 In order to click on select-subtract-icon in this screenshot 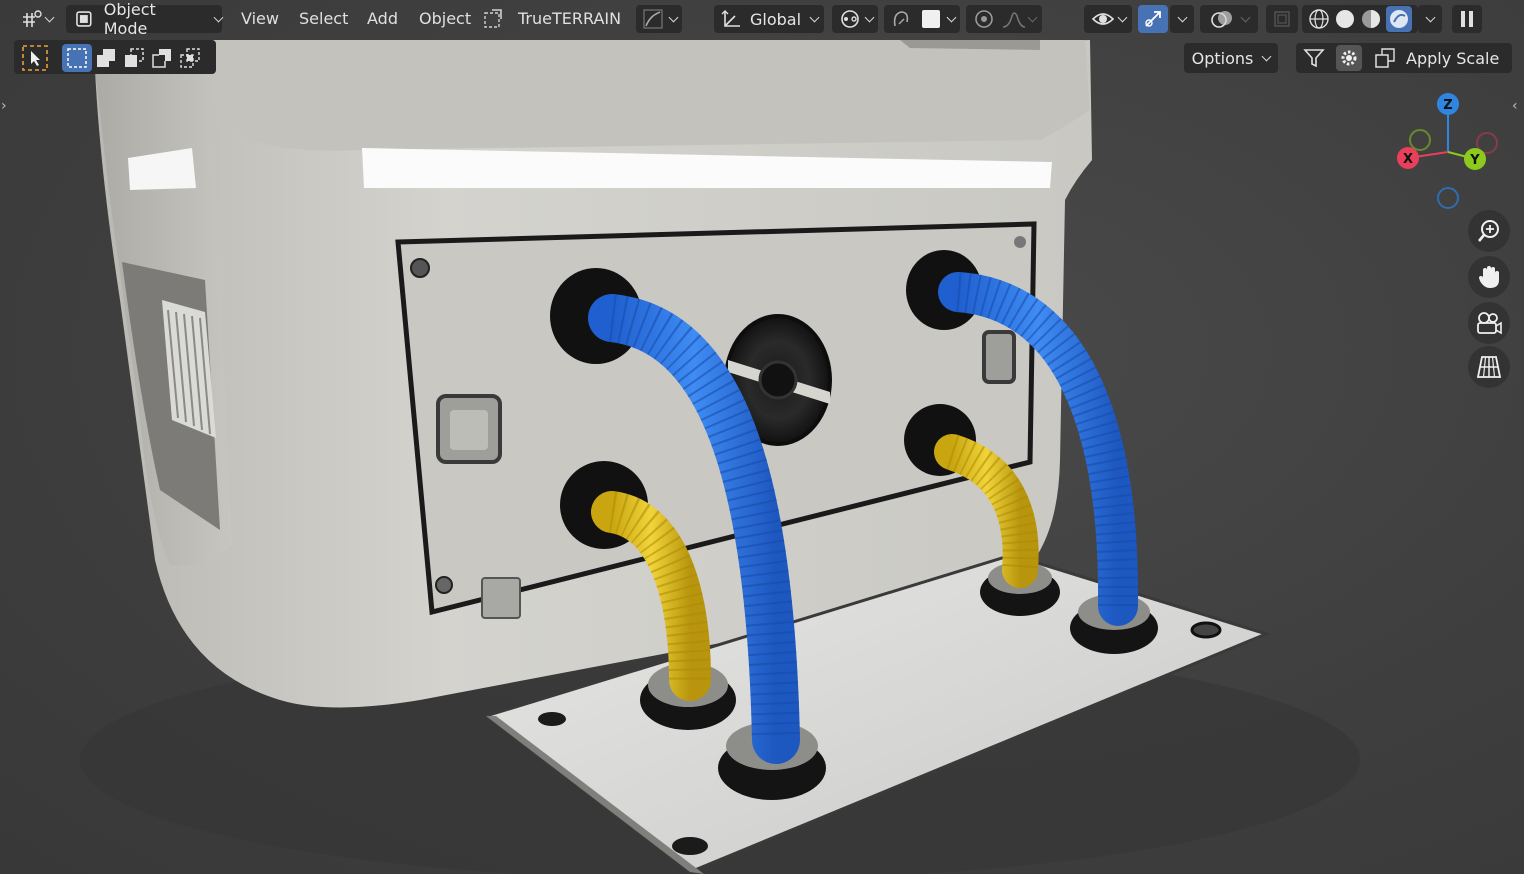, I will do `click(134, 57)`.